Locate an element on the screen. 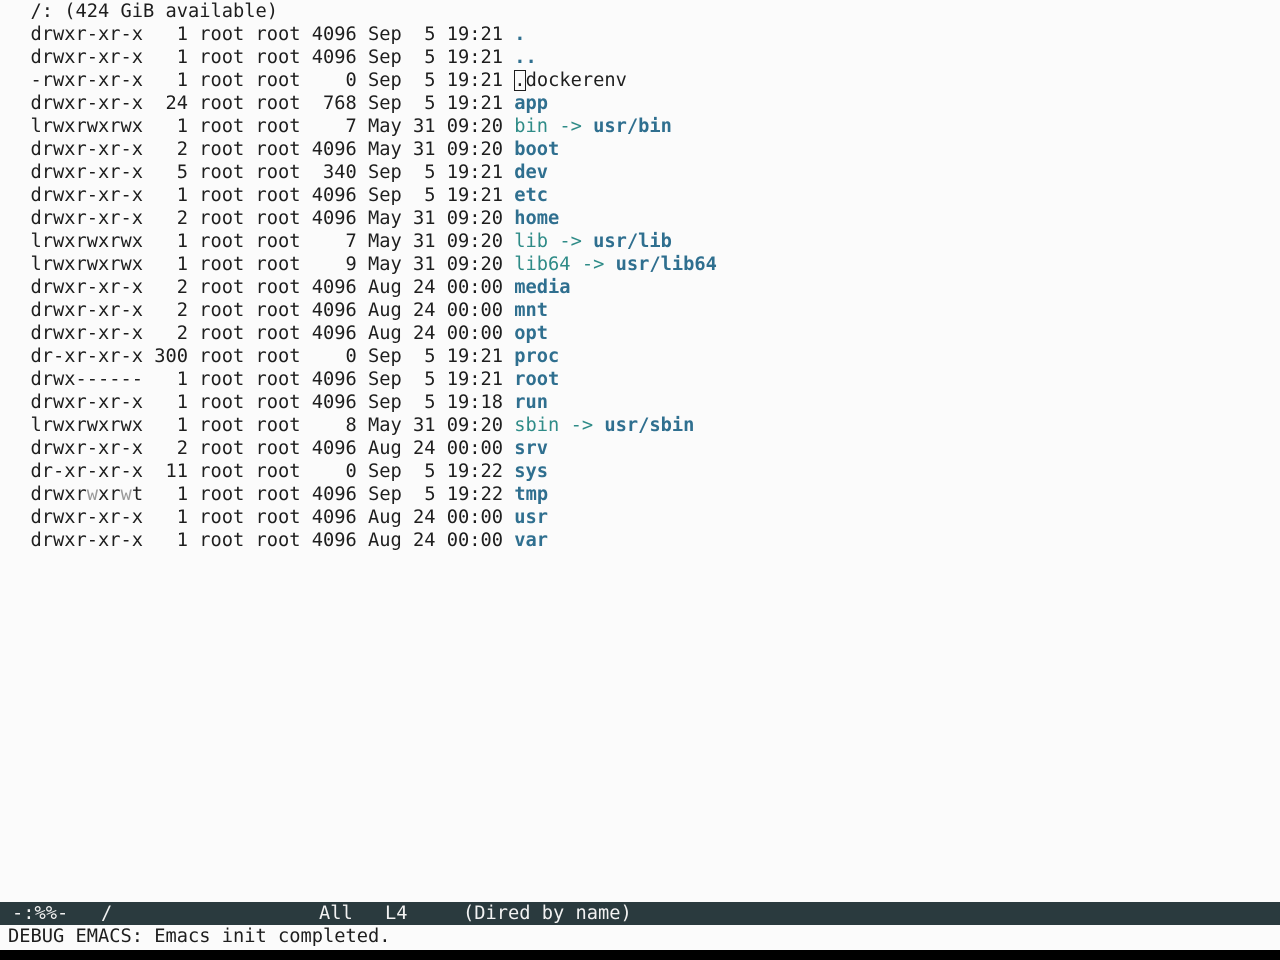 The width and height of the screenshot is (1280, 960). directory-name: home is located at coordinates (536, 218).